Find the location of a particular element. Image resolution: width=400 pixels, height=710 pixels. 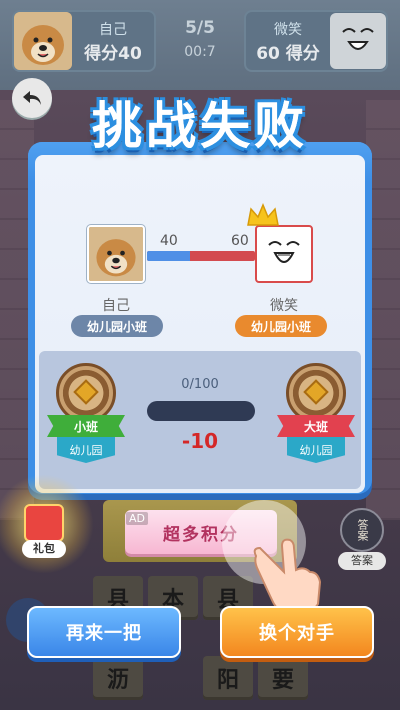

current-rank-tier: 幼儿园 is located at coordinates (86, 450).